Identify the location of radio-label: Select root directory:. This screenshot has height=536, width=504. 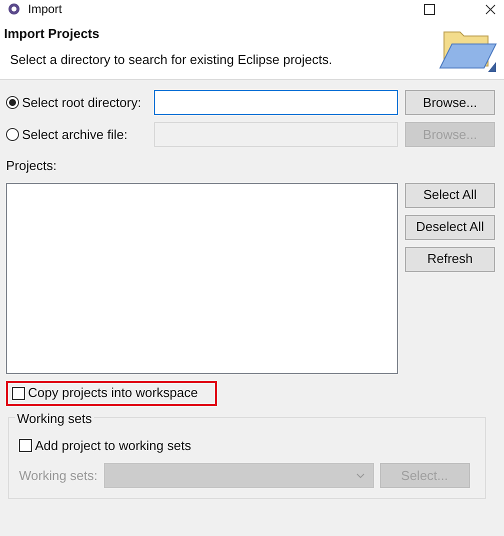
(82, 102).